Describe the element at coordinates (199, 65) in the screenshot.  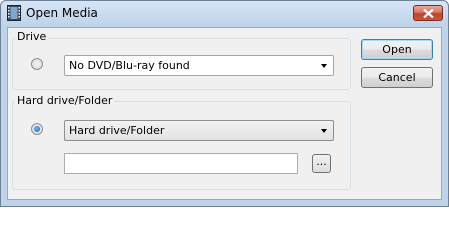
I see `drive-select: No DVD/Blu-ray found` at that location.